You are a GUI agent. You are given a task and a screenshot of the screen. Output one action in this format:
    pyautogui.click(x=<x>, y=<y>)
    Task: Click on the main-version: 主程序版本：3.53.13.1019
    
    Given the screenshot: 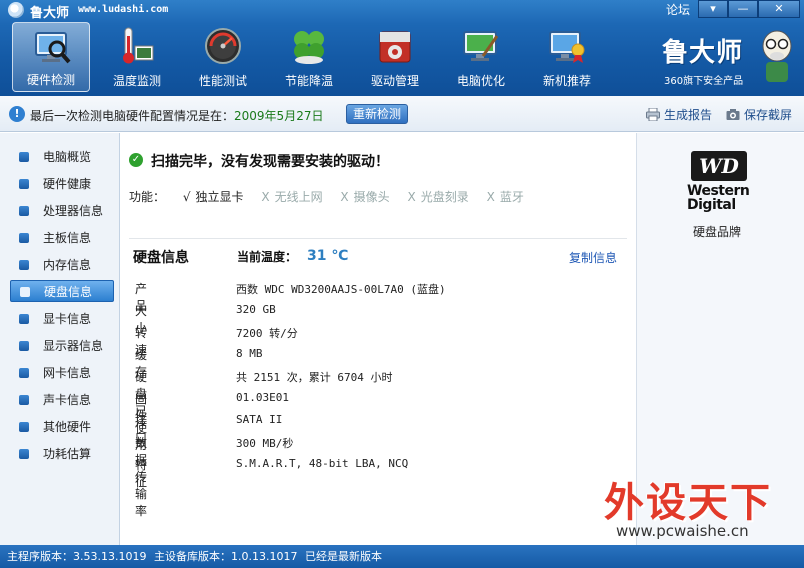 What is the action you would take?
    pyautogui.click(x=77, y=556)
    